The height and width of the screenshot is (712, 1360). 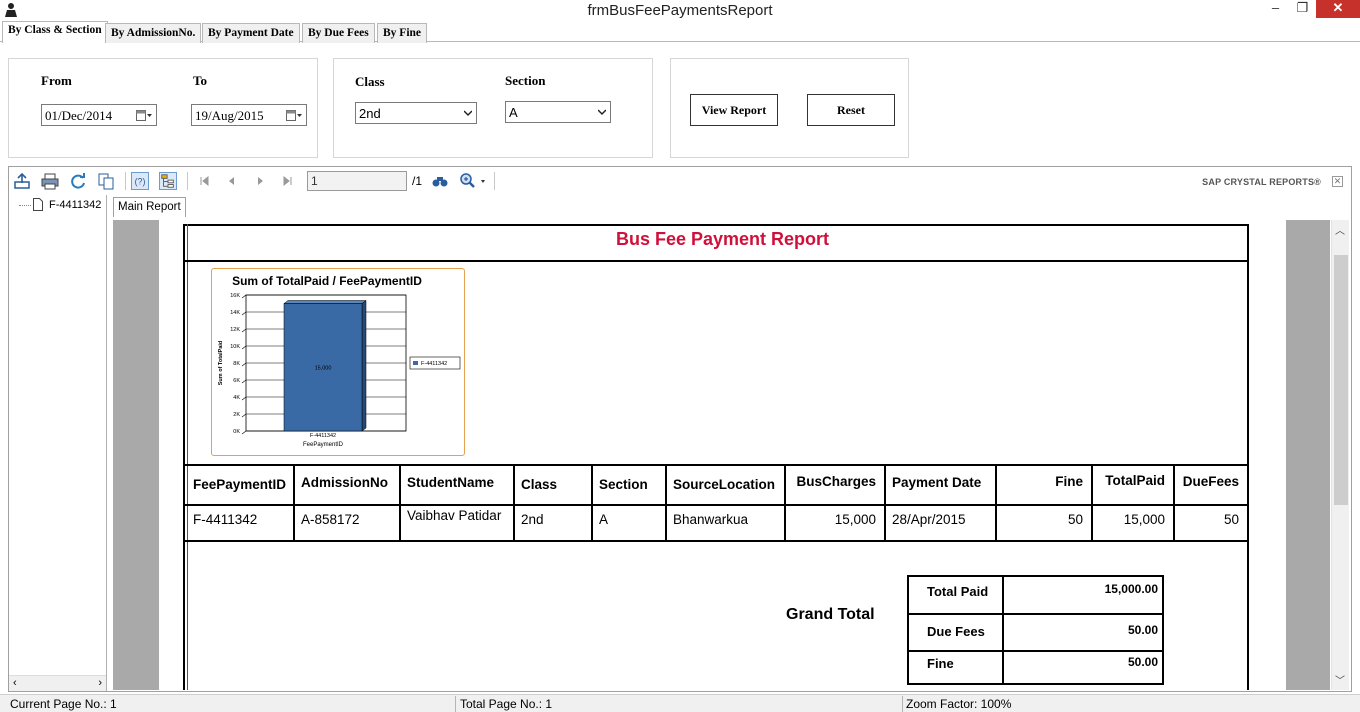 I want to click on title-bar: frmBusFeePaymentsReport – ❐ ✕, so click(x=680, y=11).